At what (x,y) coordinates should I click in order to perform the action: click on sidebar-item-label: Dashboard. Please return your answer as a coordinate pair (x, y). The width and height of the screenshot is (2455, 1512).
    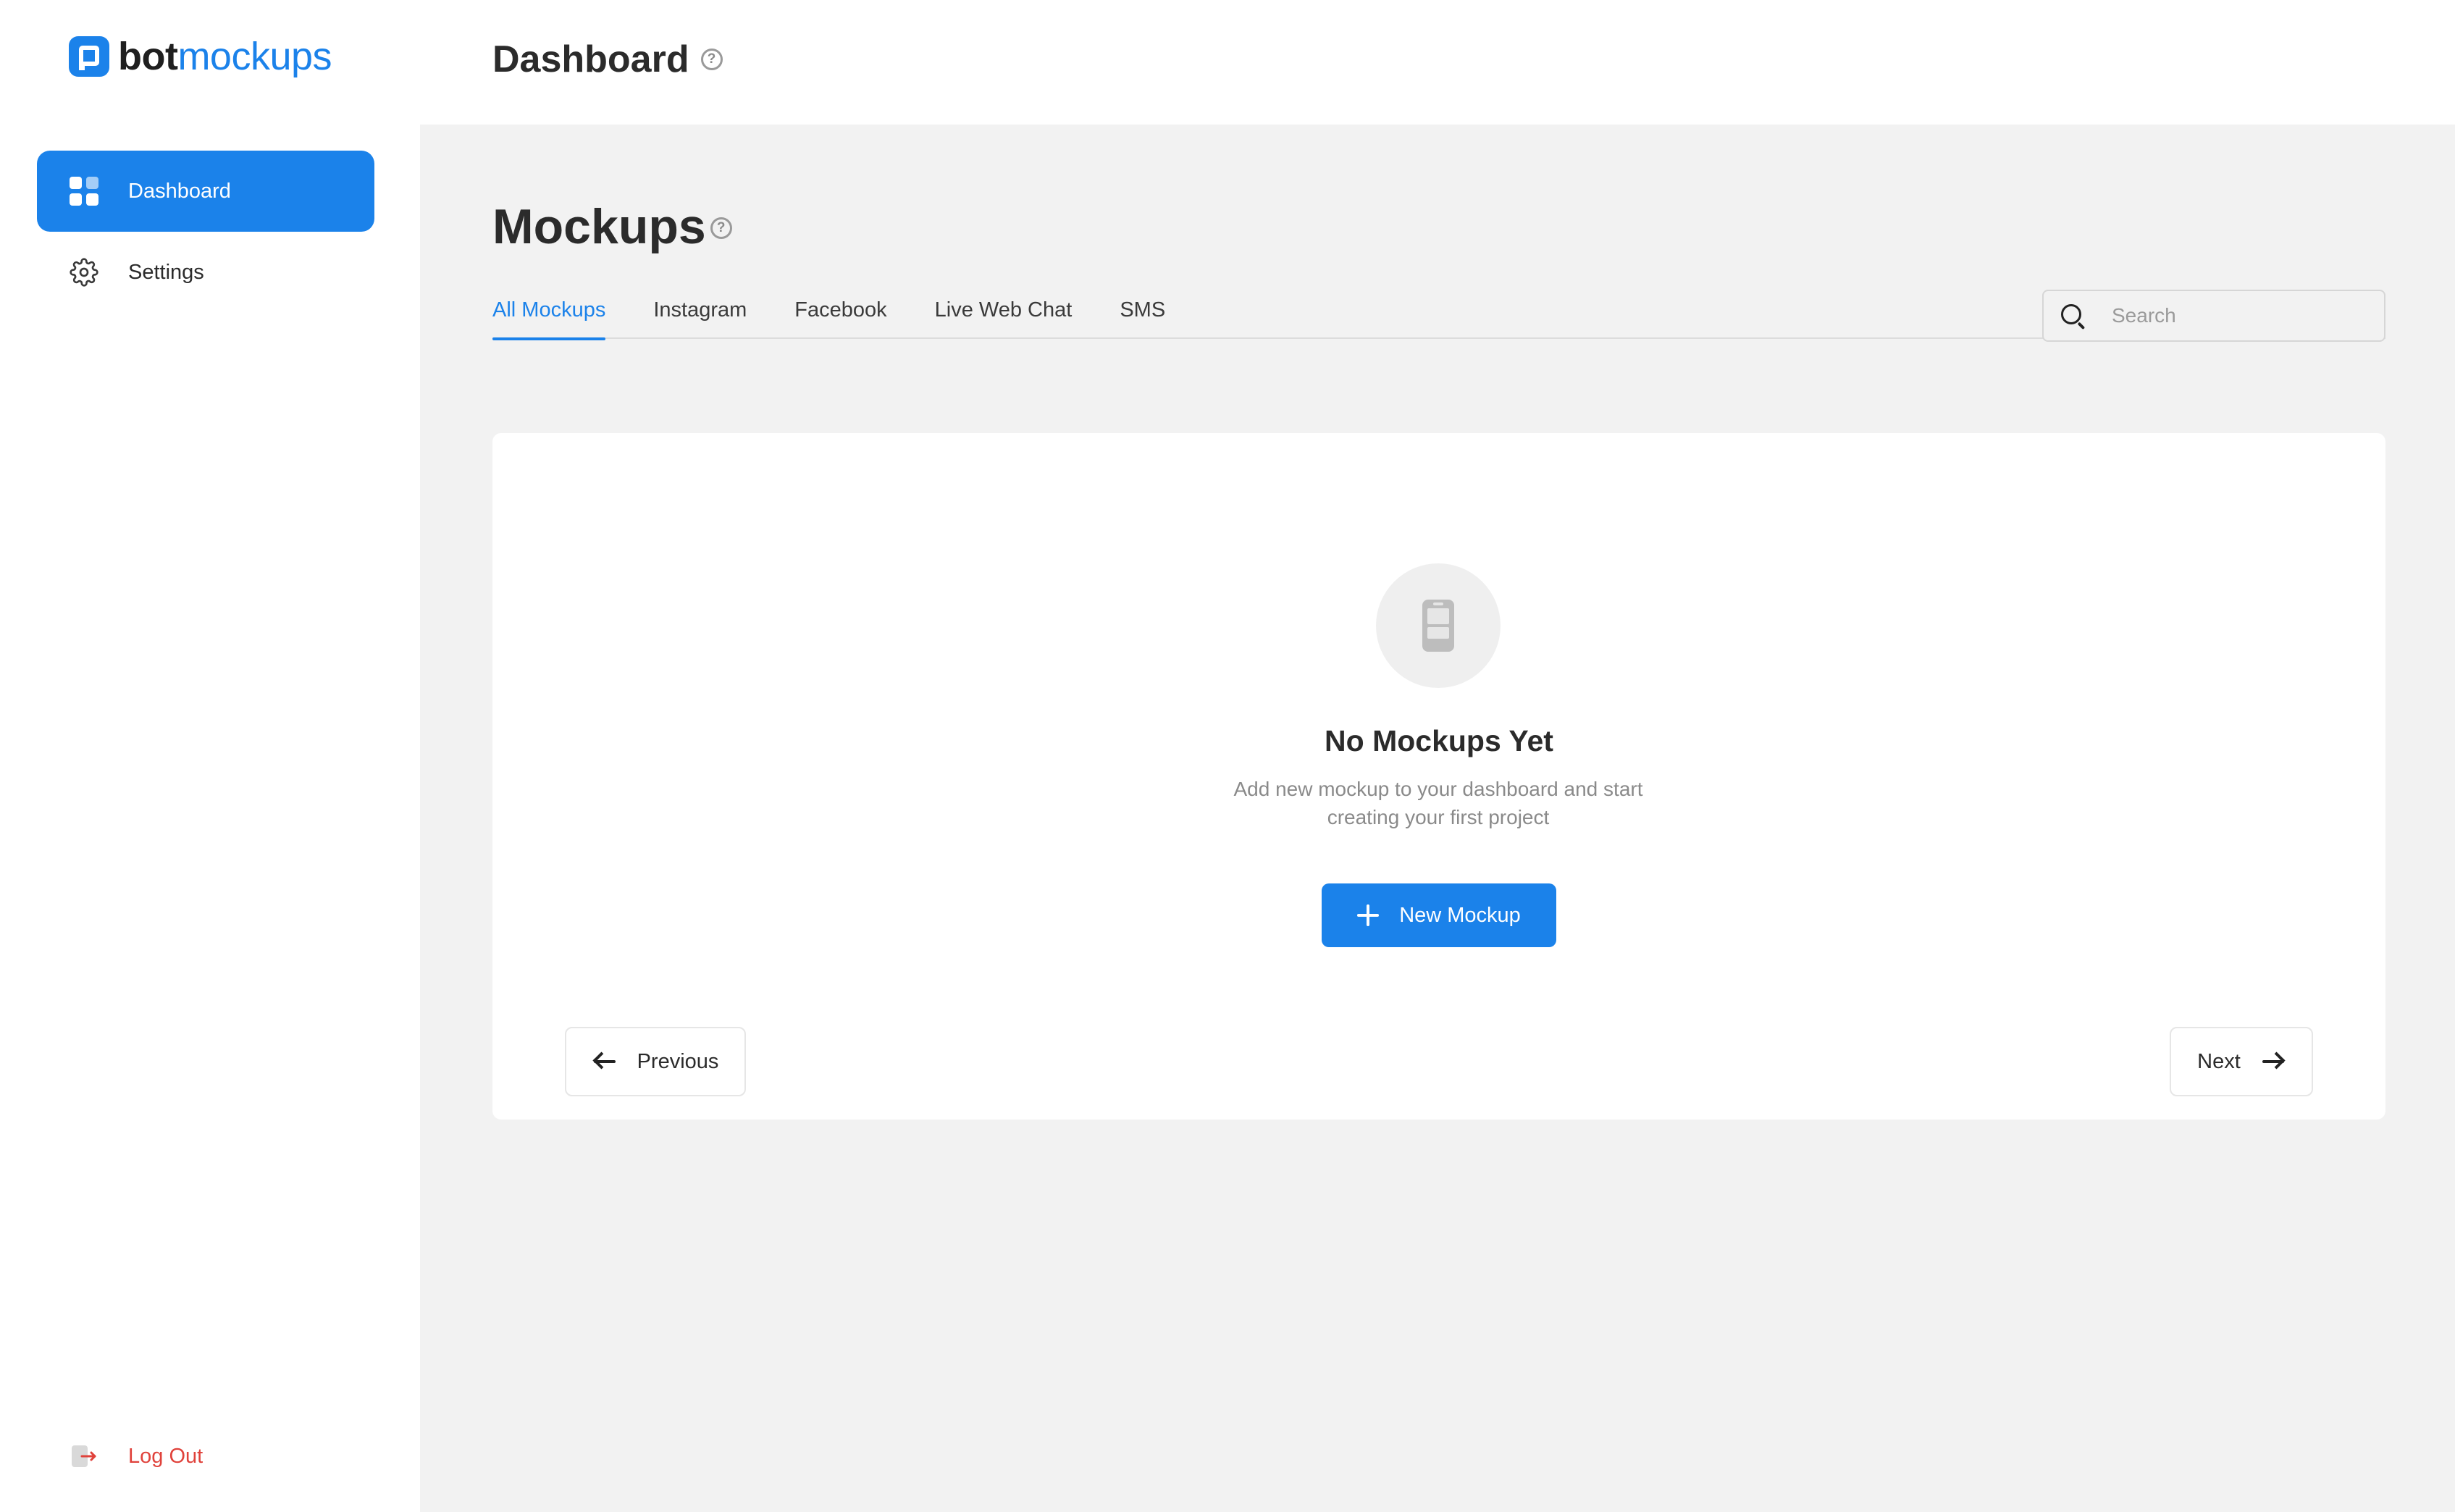
    Looking at the image, I should click on (179, 191).